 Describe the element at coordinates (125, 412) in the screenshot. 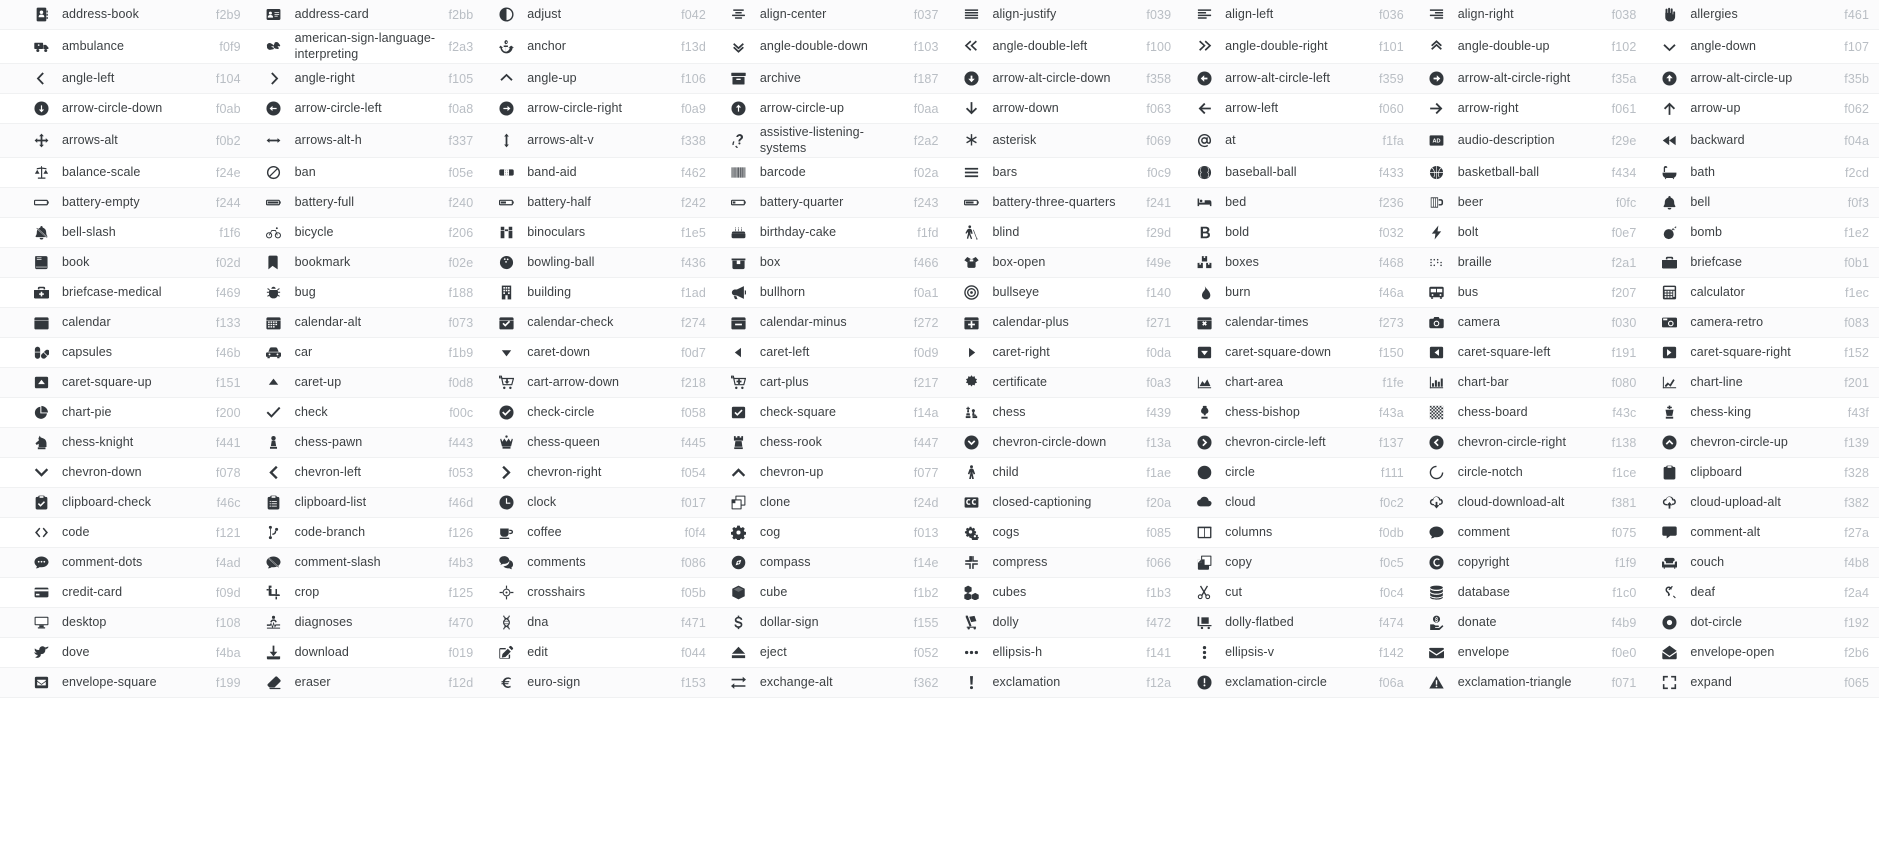

I see `icon-cell: chart-pie f200` at that location.